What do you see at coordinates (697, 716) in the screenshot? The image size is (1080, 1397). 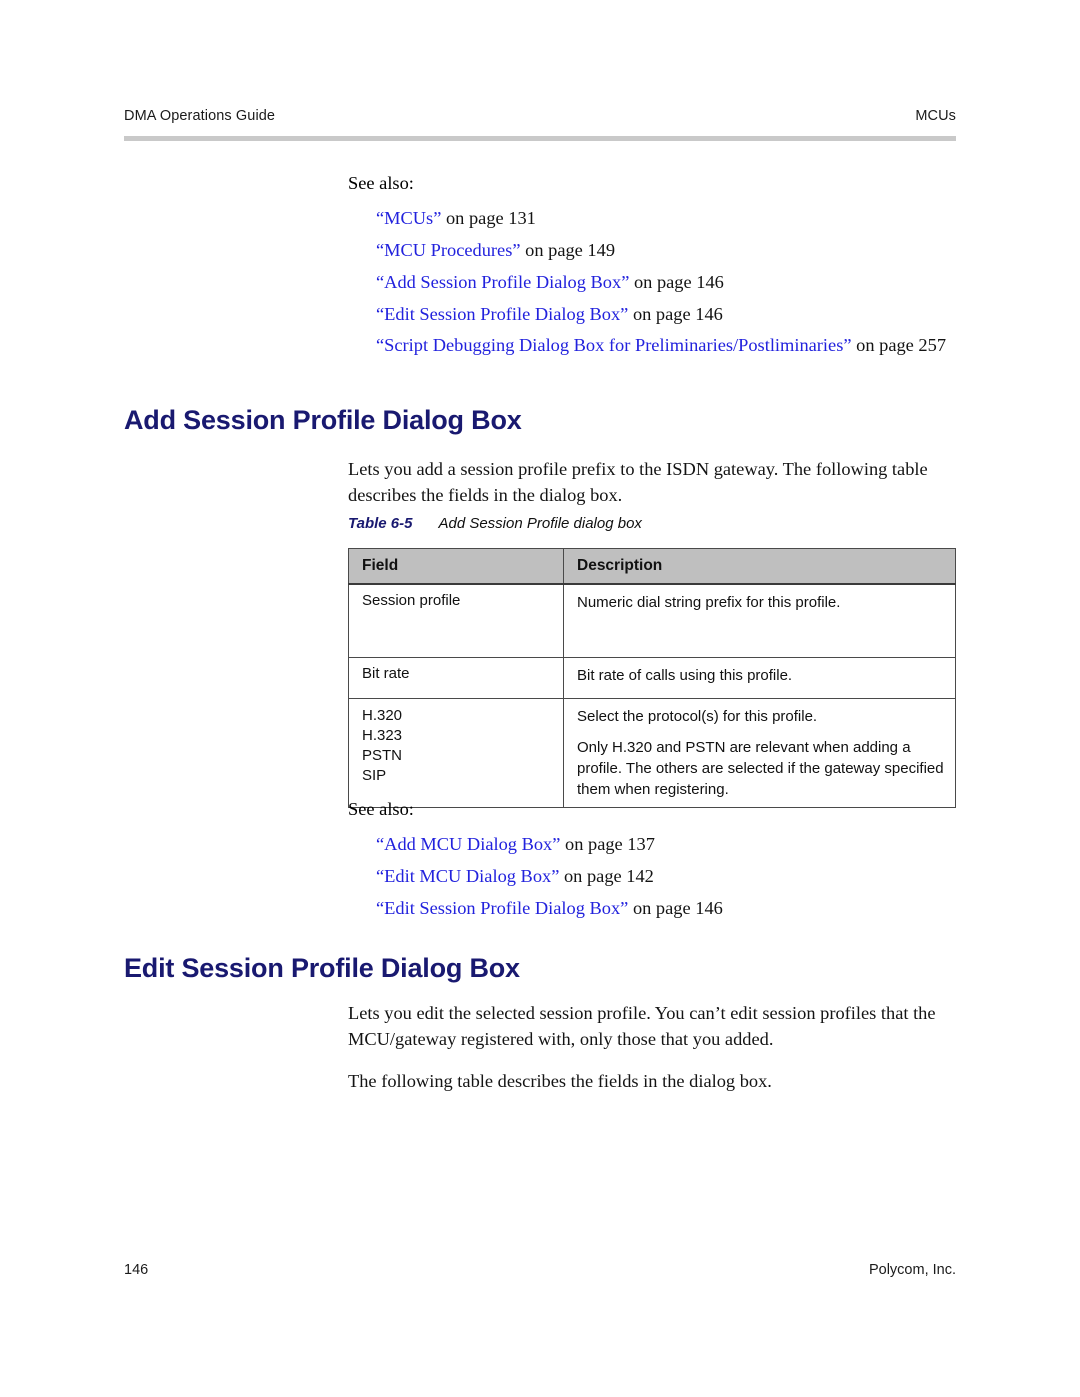 I see `description-paragraph: Select the protocol(s) for this profile.` at bounding box center [697, 716].